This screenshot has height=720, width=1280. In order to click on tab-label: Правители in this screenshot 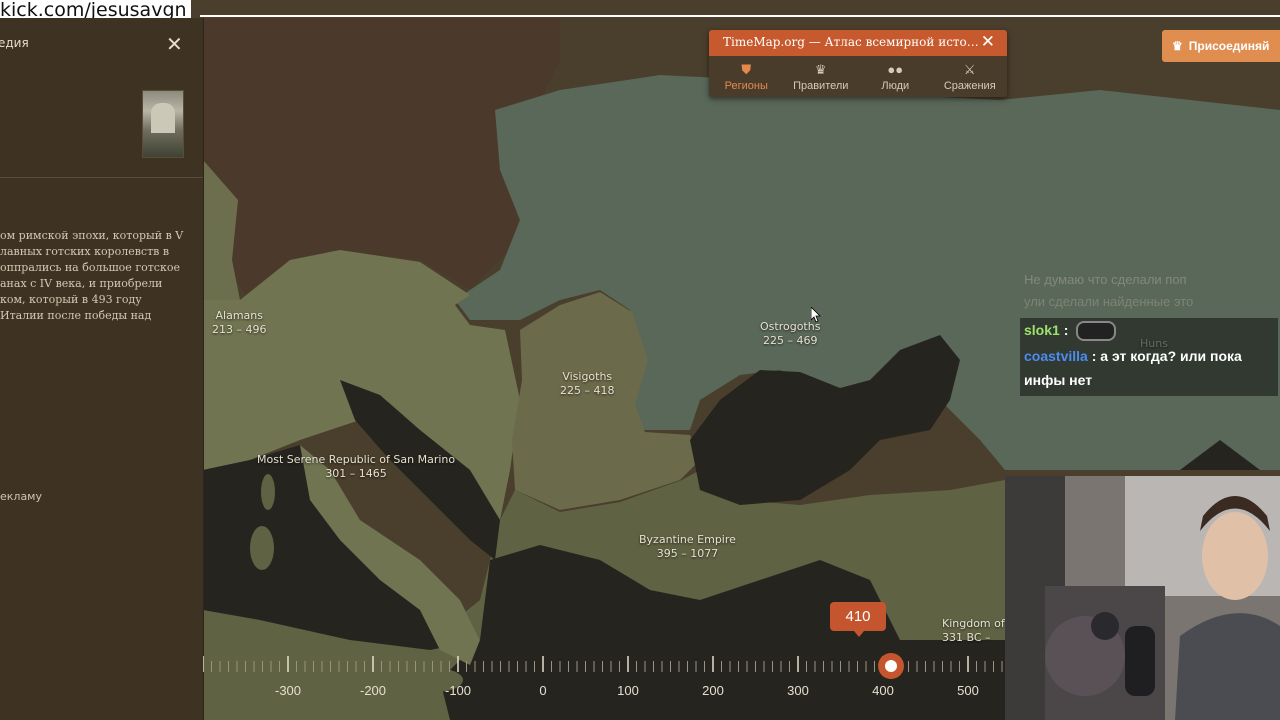, I will do `click(821, 86)`.